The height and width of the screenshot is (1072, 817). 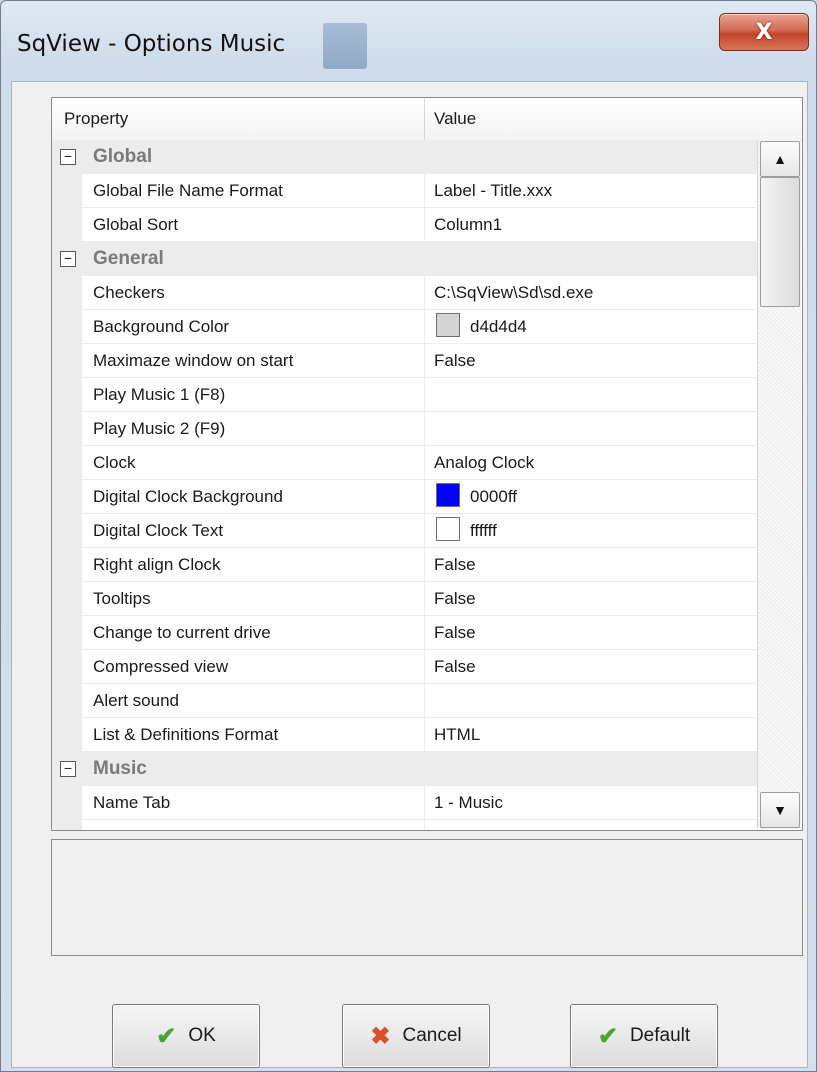 What do you see at coordinates (780, 810) in the screenshot?
I see `scroll-down-button: ▼` at bounding box center [780, 810].